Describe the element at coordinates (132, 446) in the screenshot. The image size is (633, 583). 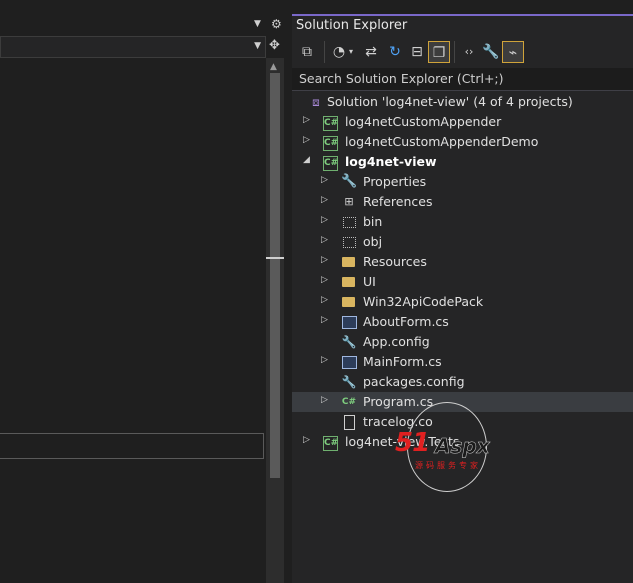
I see `output-panel-input` at that location.